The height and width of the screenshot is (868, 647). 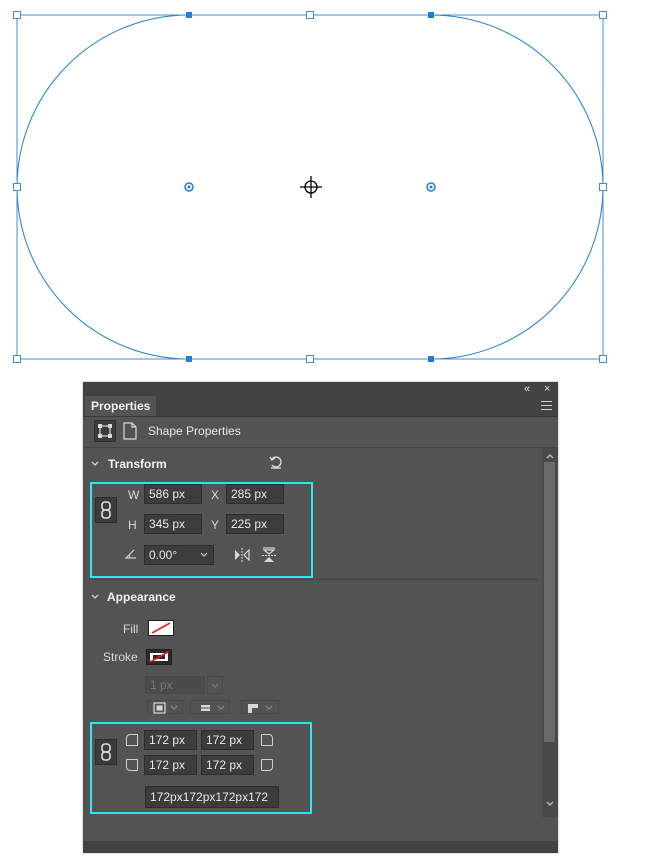 I want to click on rotate-angle-icon, so click(x=130, y=554).